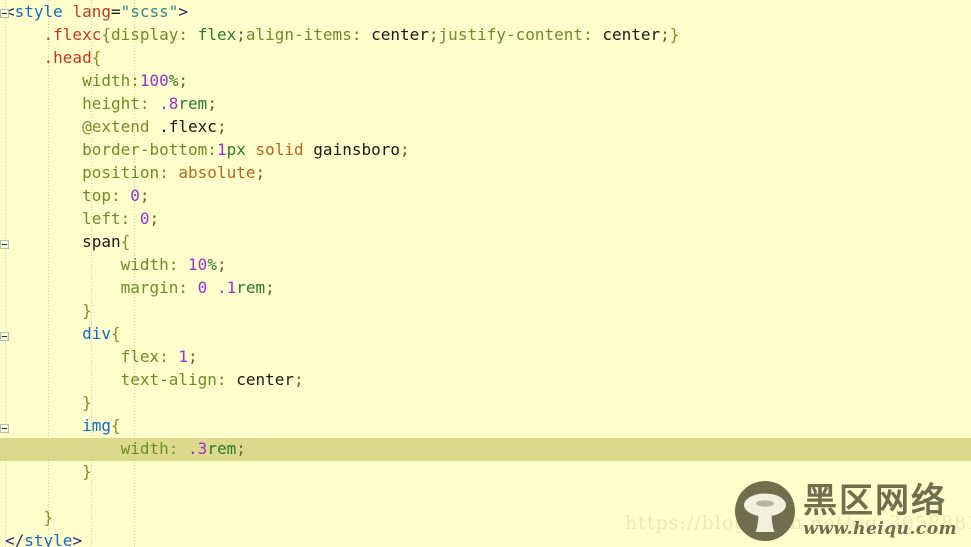 This screenshot has width=971, height=547. Describe the element at coordinates (279, 149) in the screenshot. I see `code-token: solid` at that location.